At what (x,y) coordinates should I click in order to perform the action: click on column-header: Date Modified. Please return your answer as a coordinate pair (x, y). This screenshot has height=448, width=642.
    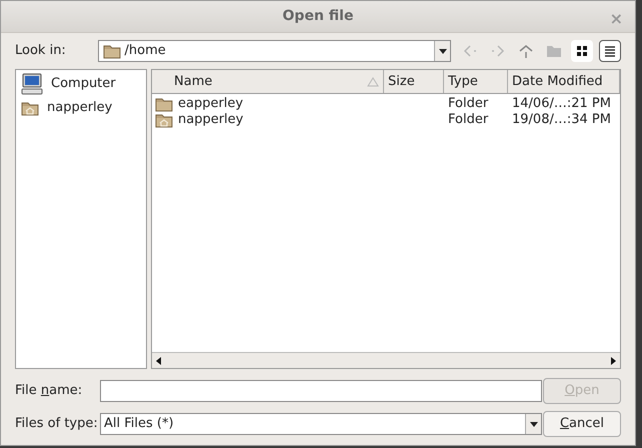
    Looking at the image, I should click on (564, 81).